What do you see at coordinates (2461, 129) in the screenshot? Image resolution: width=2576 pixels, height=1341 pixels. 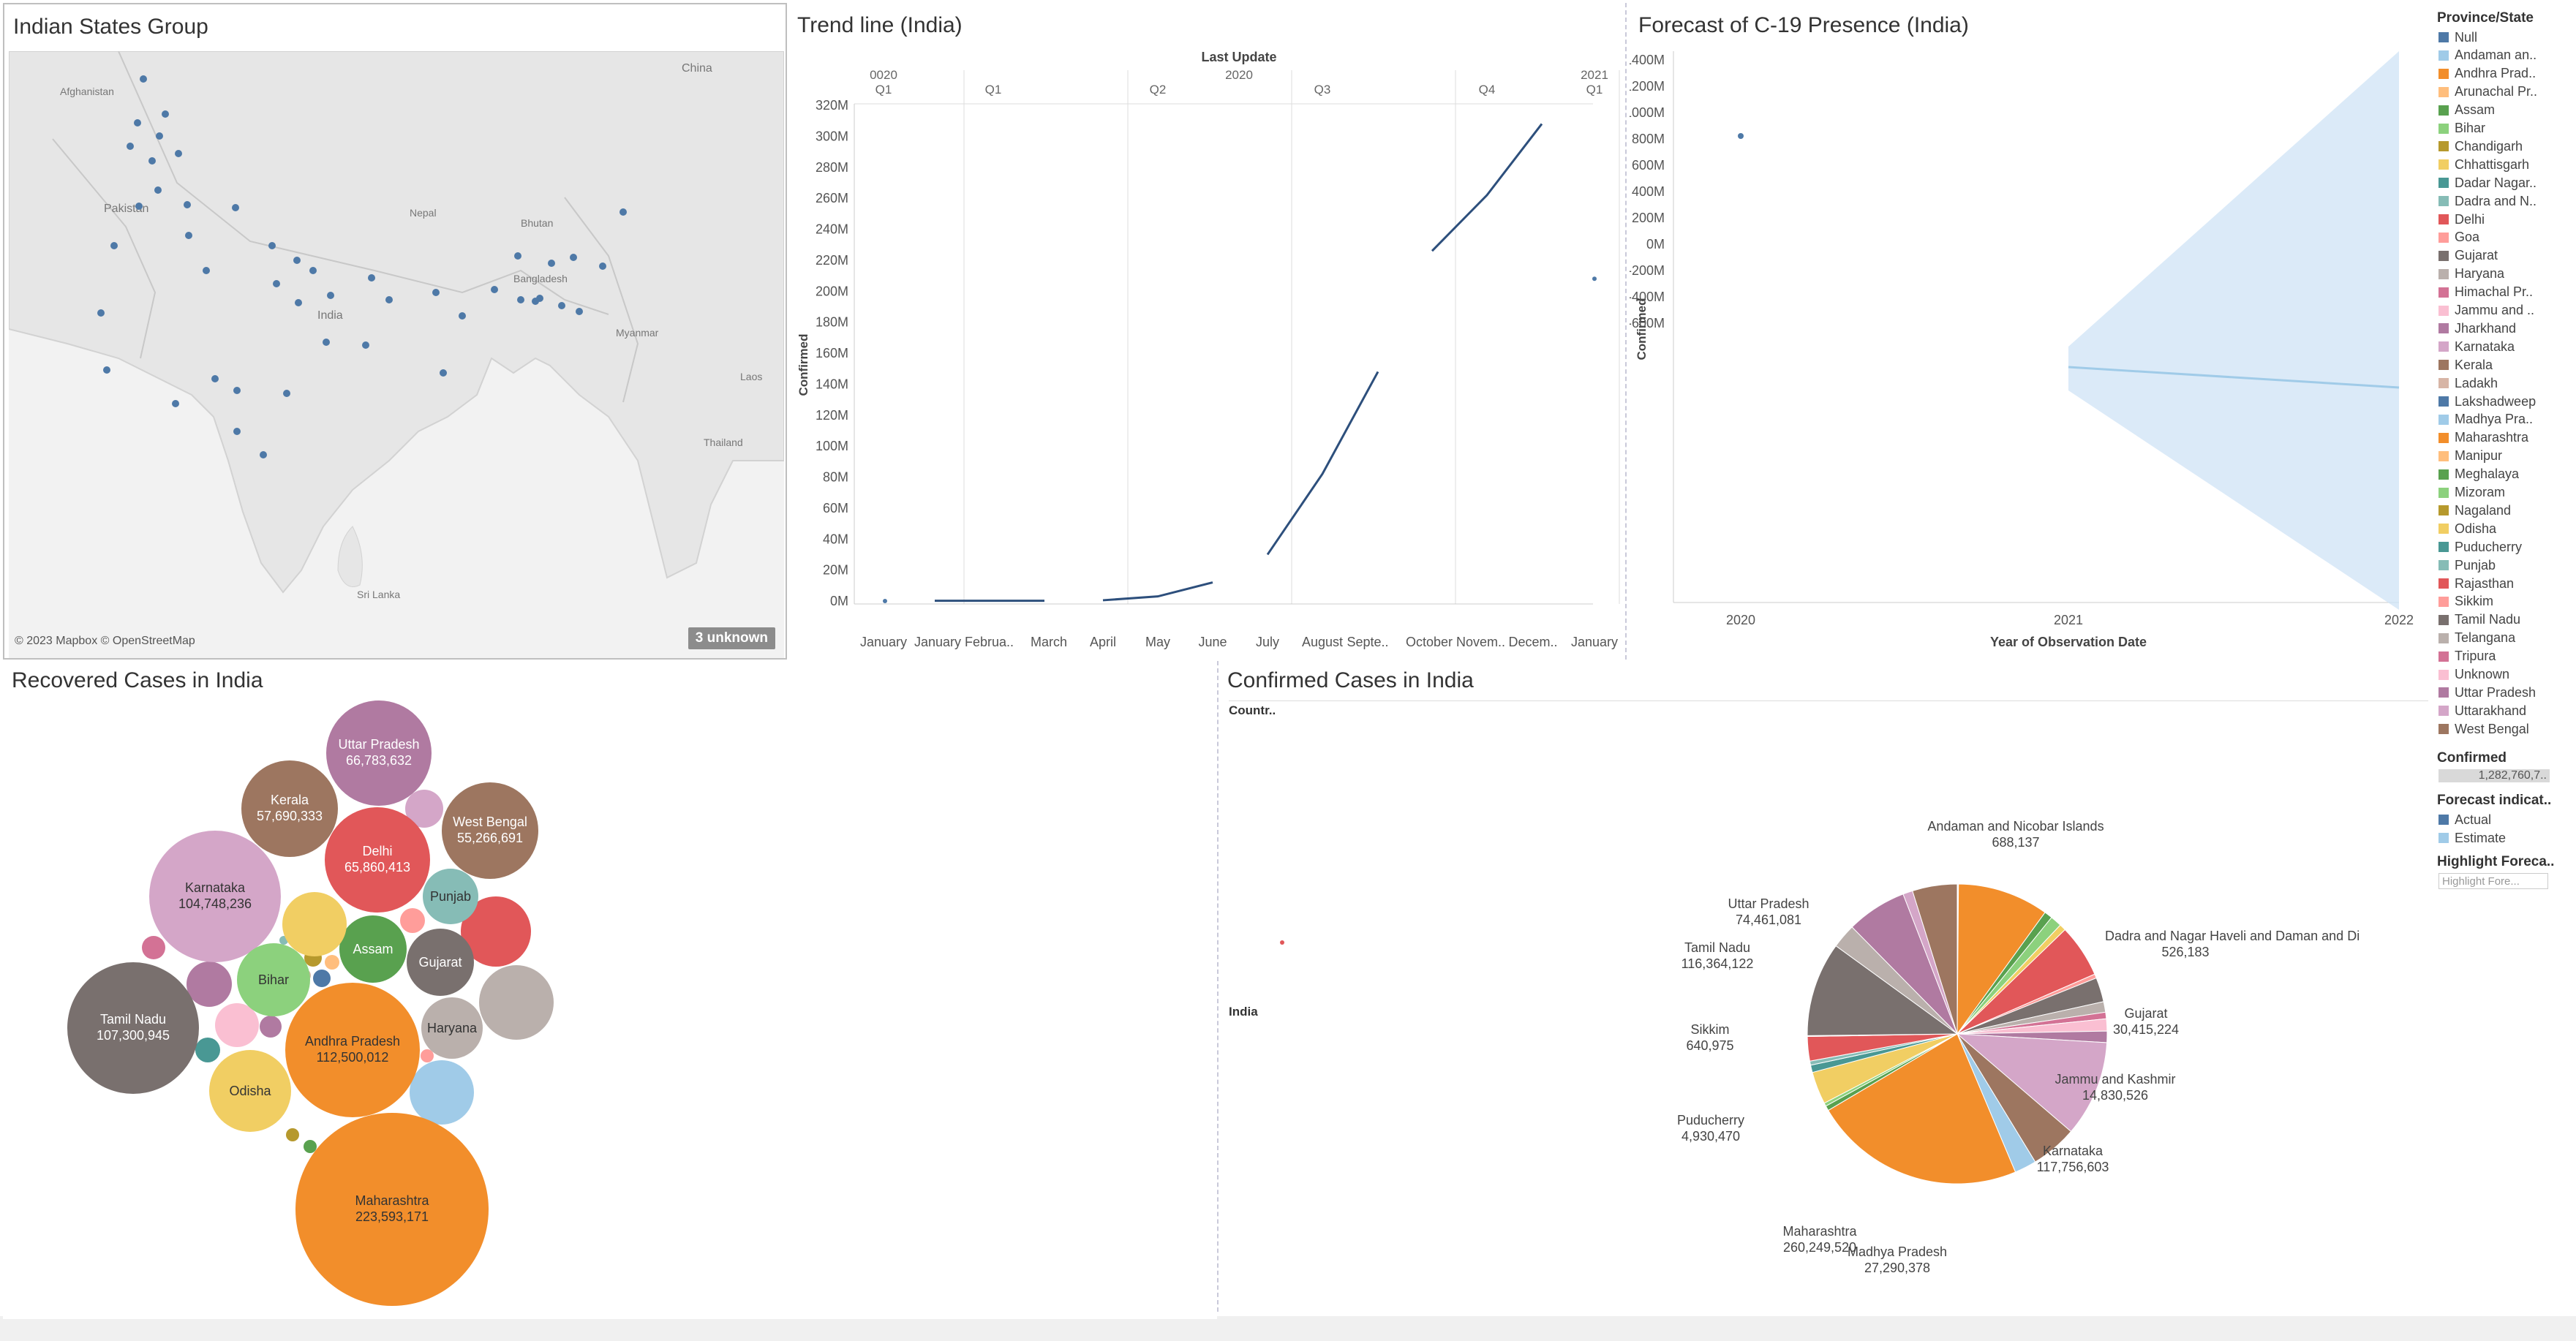 I see `legend-item: Bihar` at bounding box center [2461, 129].